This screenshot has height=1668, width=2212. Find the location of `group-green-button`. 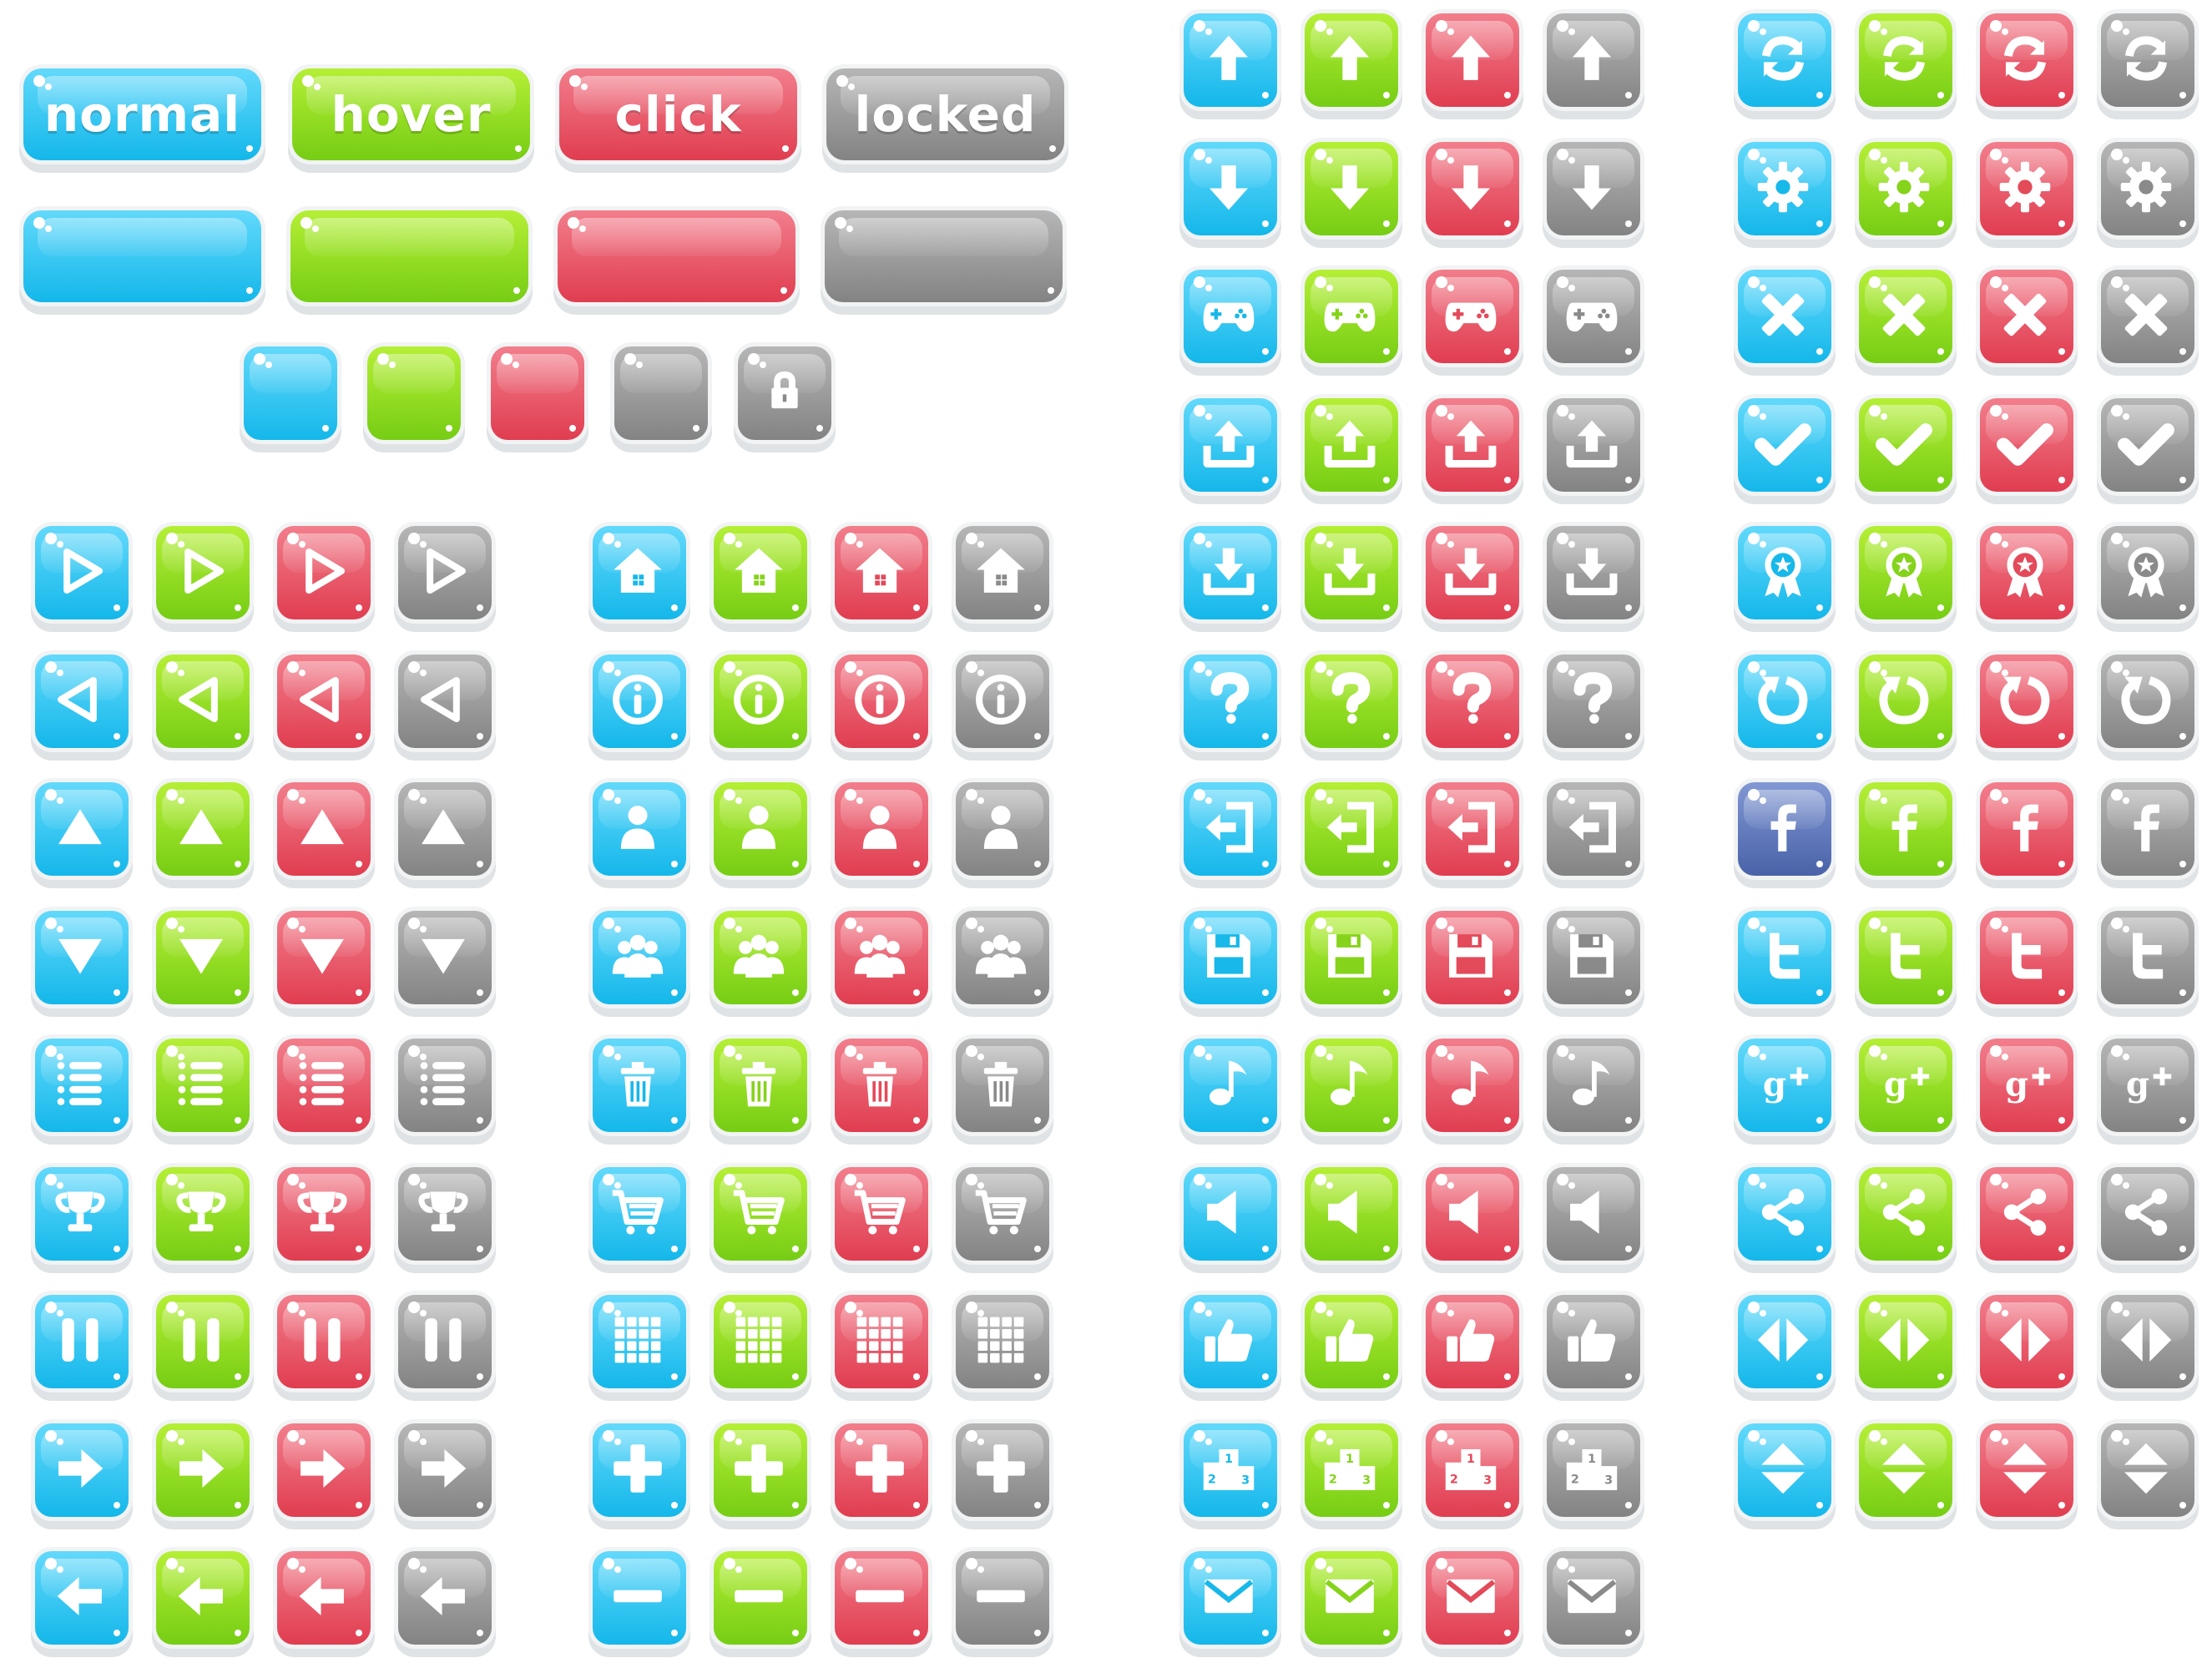

group-green-button is located at coordinates (760, 957).